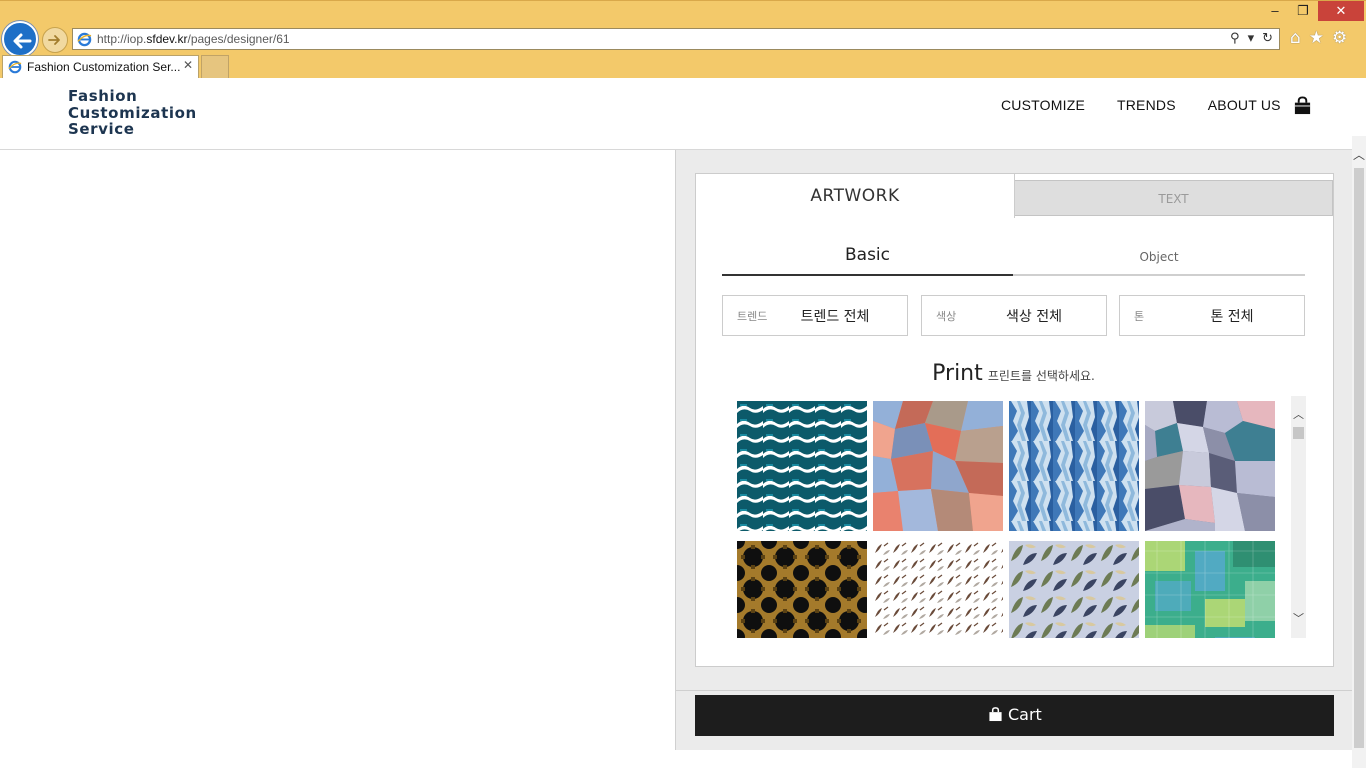 This screenshot has height=768, width=1366. Describe the element at coordinates (1159, 258) in the screenshot. I see `subtab-object: Object` at that location.